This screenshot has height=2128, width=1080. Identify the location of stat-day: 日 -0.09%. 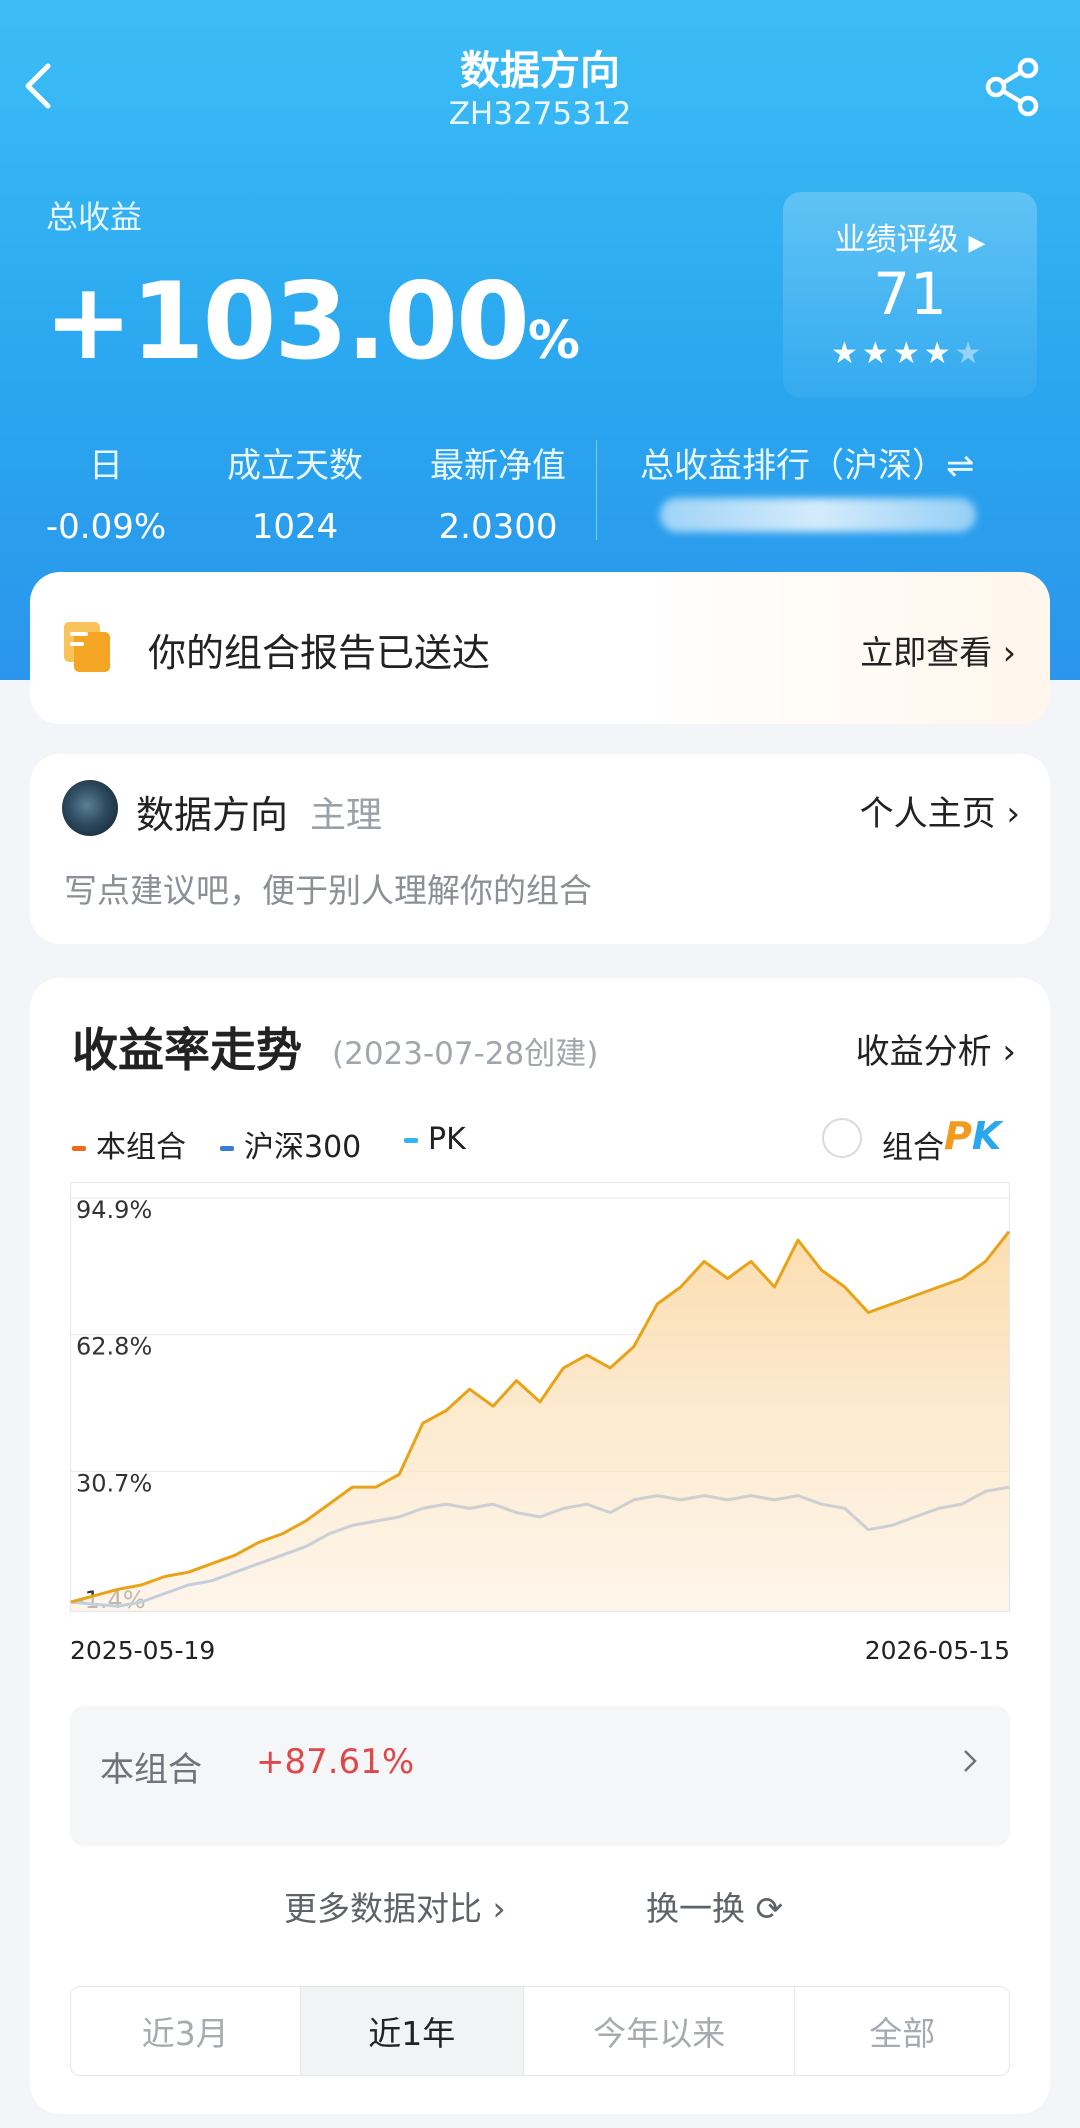
(106, 496).